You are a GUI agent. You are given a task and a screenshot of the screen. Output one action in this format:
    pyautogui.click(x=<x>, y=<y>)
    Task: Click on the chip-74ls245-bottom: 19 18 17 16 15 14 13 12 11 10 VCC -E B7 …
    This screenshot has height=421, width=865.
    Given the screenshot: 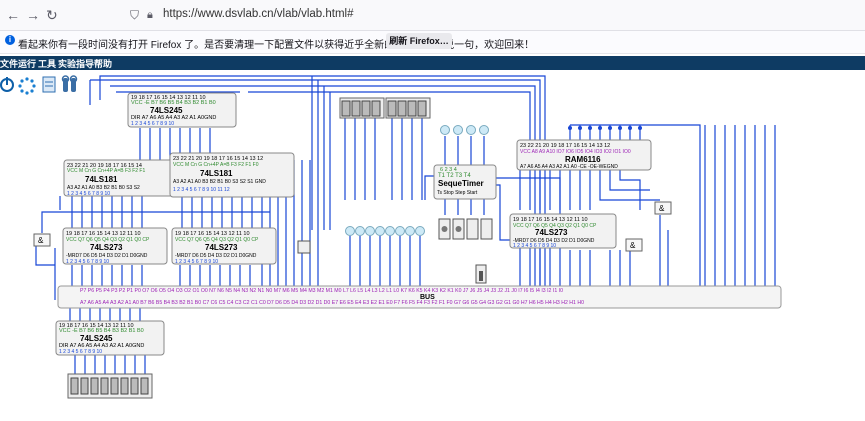 What is the action you would take?
    pyautogui.click(x=110, y=338)
    